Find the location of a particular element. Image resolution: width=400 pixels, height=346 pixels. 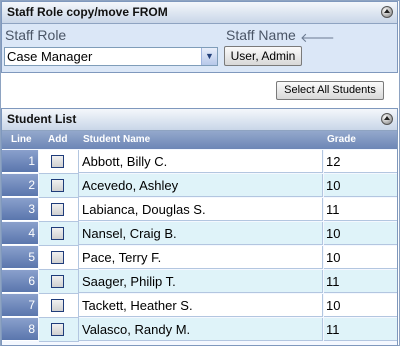

staff-role-panel-header: Staff Role copy/move FROM is located at coordinates (199, 13).